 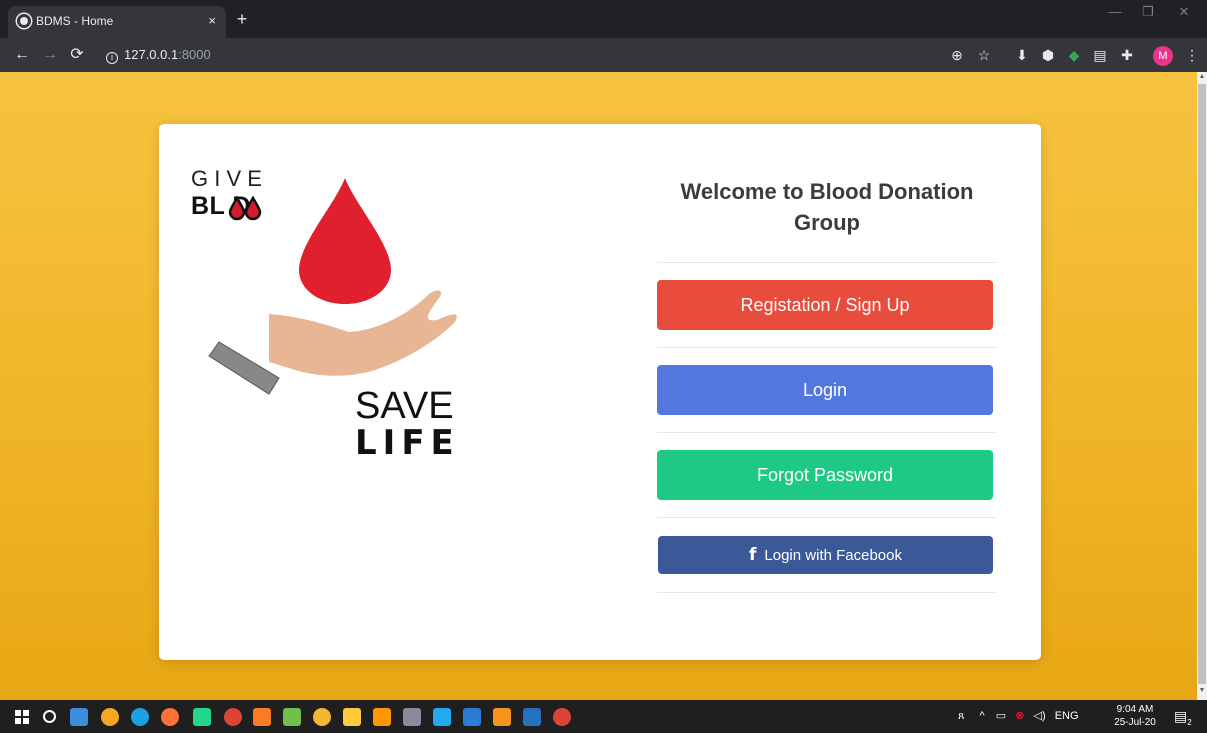 I want to click on windows-start-icon, so click(x=22, y=717).